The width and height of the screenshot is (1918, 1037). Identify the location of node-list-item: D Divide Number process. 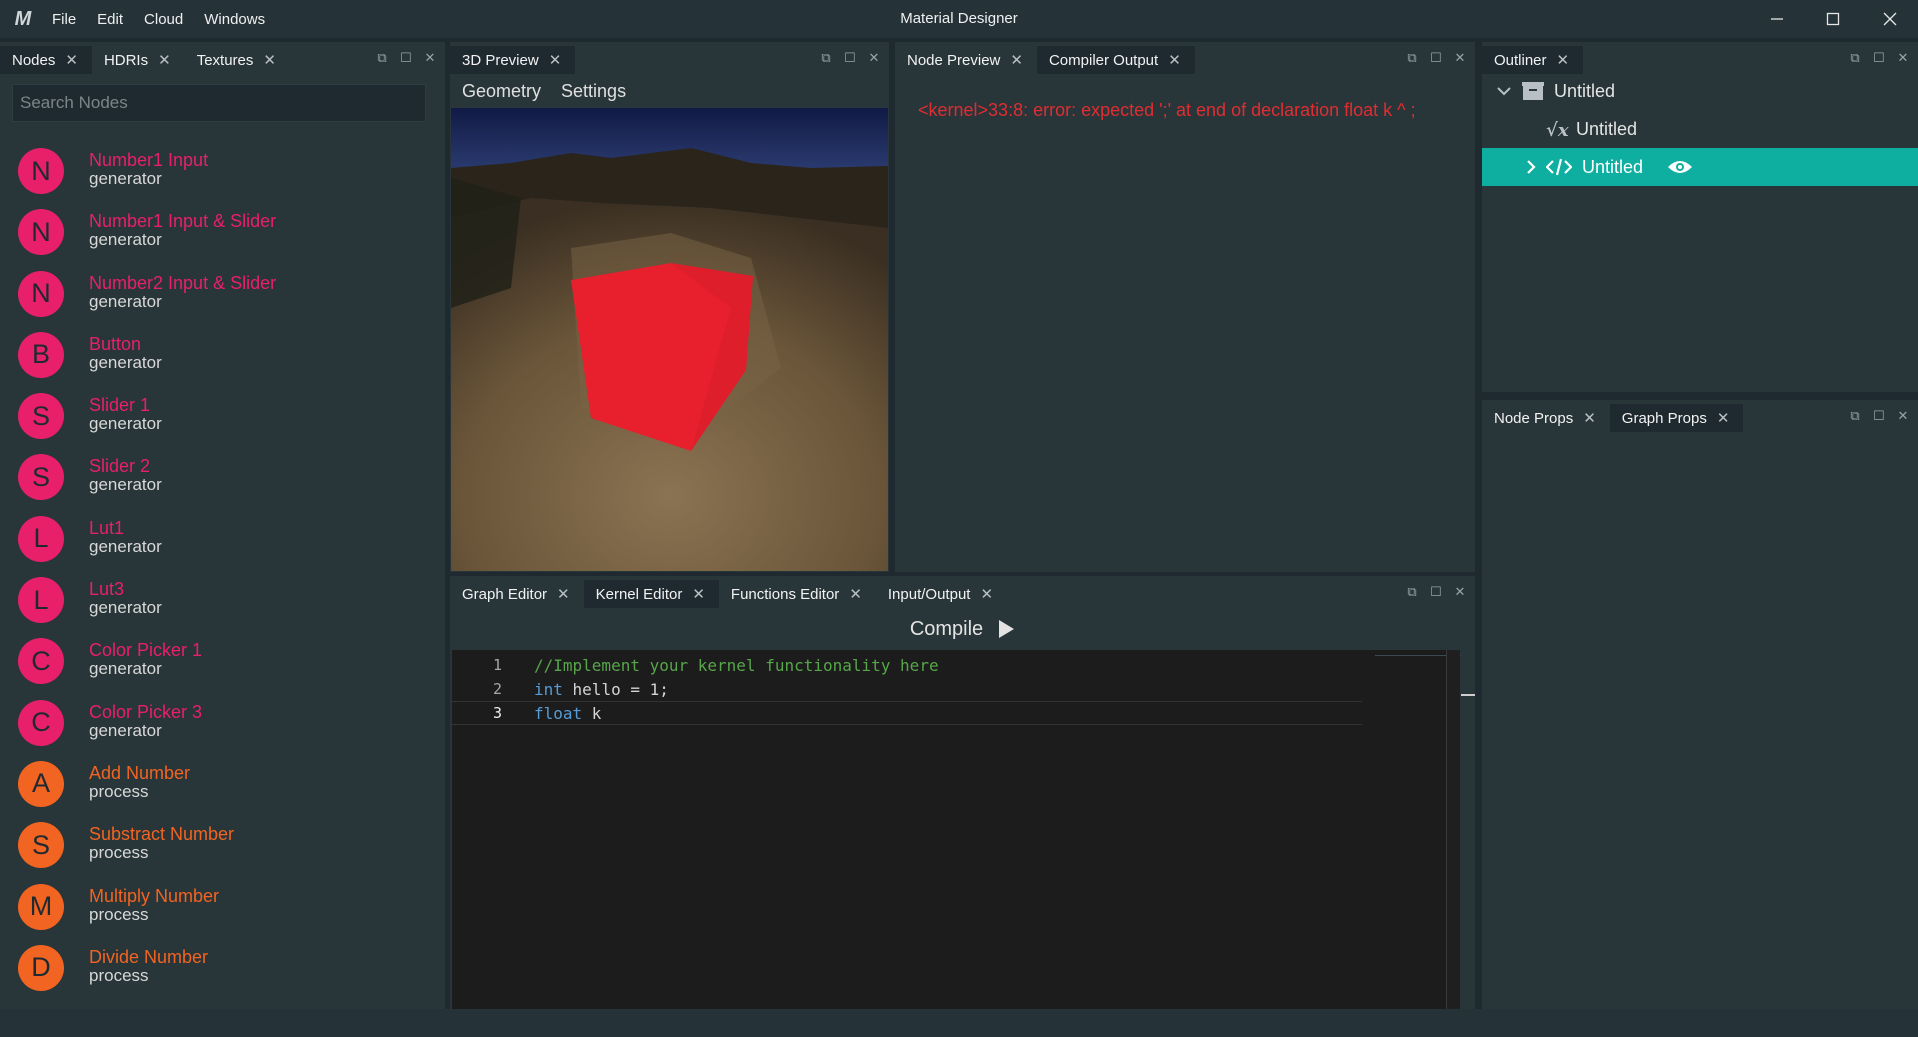
(222, 973).